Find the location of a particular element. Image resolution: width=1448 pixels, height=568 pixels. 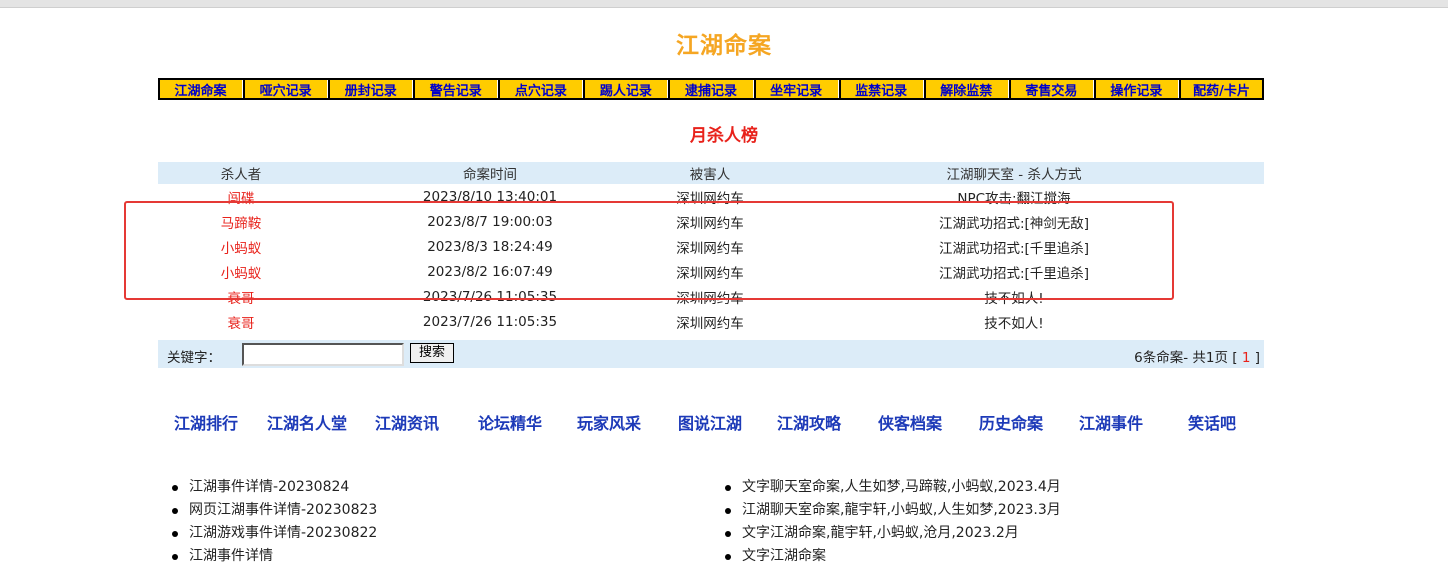

nav-item-mute-records: 哑穴记录 is located at coordinates (287, 89).